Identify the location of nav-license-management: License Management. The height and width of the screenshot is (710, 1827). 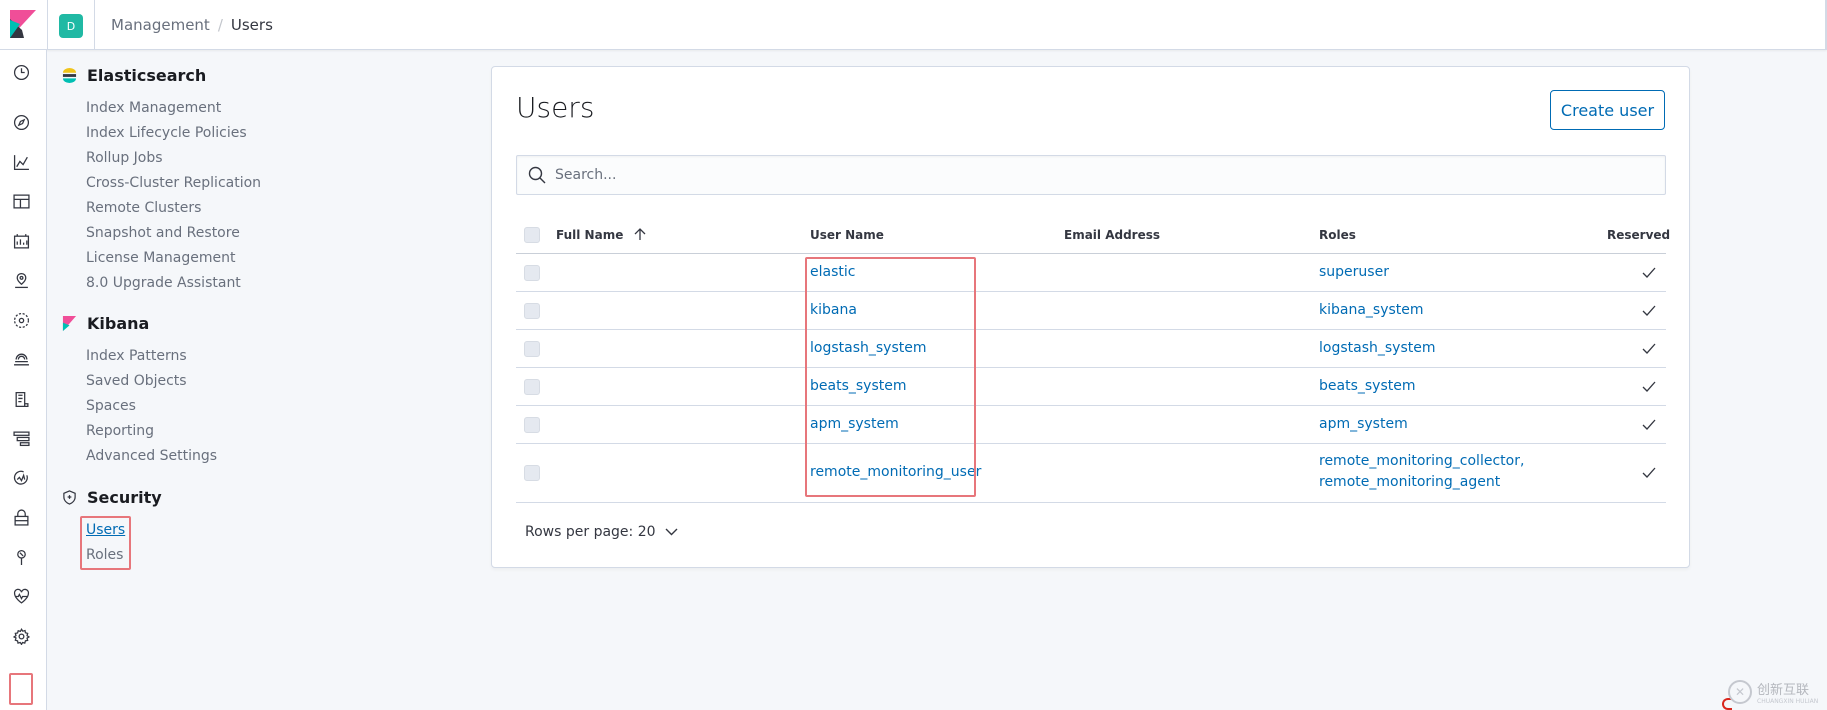
(160, 258).